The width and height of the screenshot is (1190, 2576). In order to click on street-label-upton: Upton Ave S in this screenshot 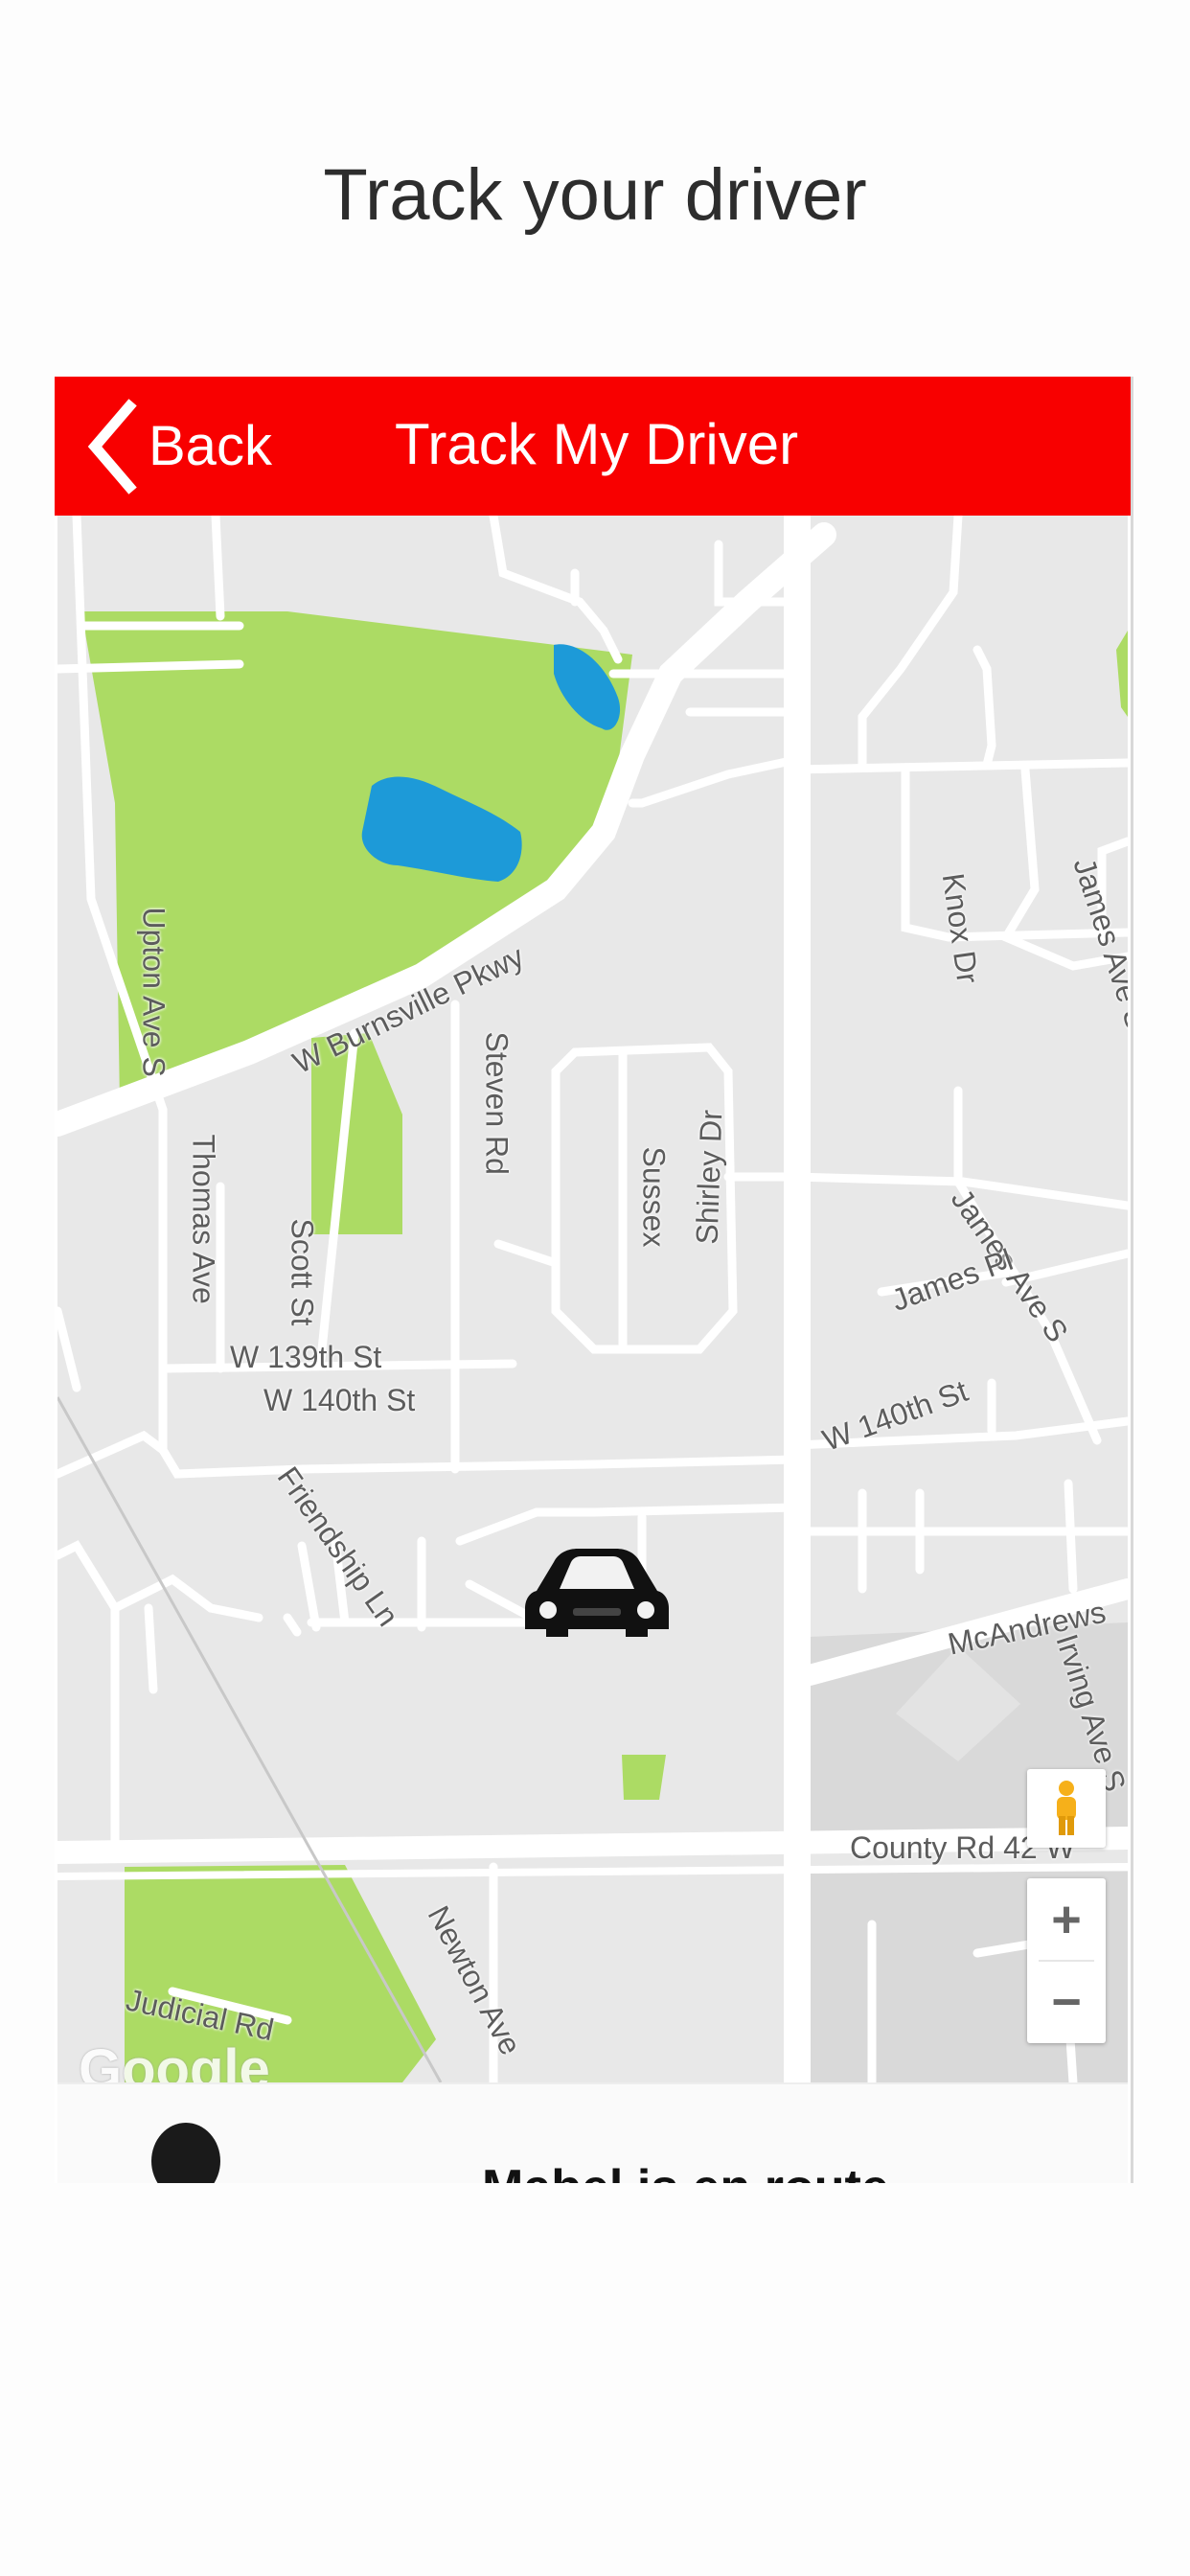, I will do `click(154, 992)`.